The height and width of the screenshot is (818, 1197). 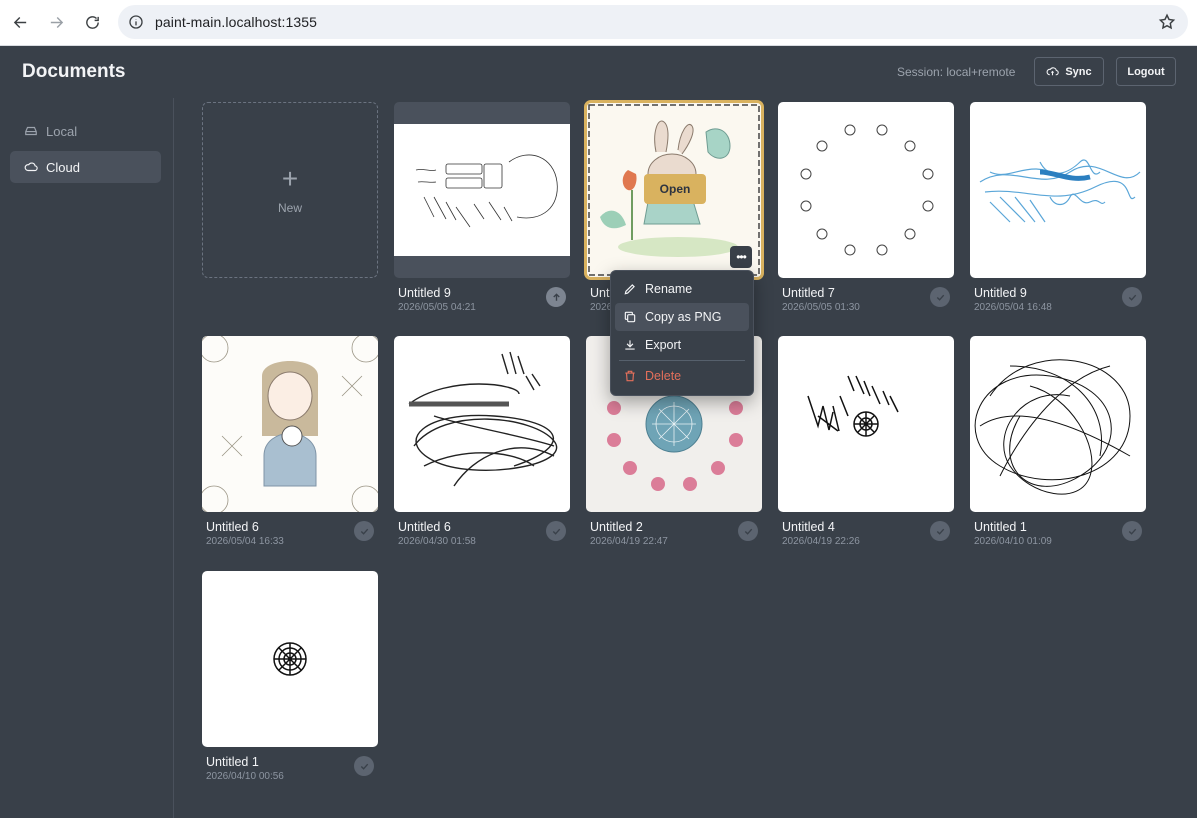 I want to click on plus-icon: +, so click(x=290, y=178).